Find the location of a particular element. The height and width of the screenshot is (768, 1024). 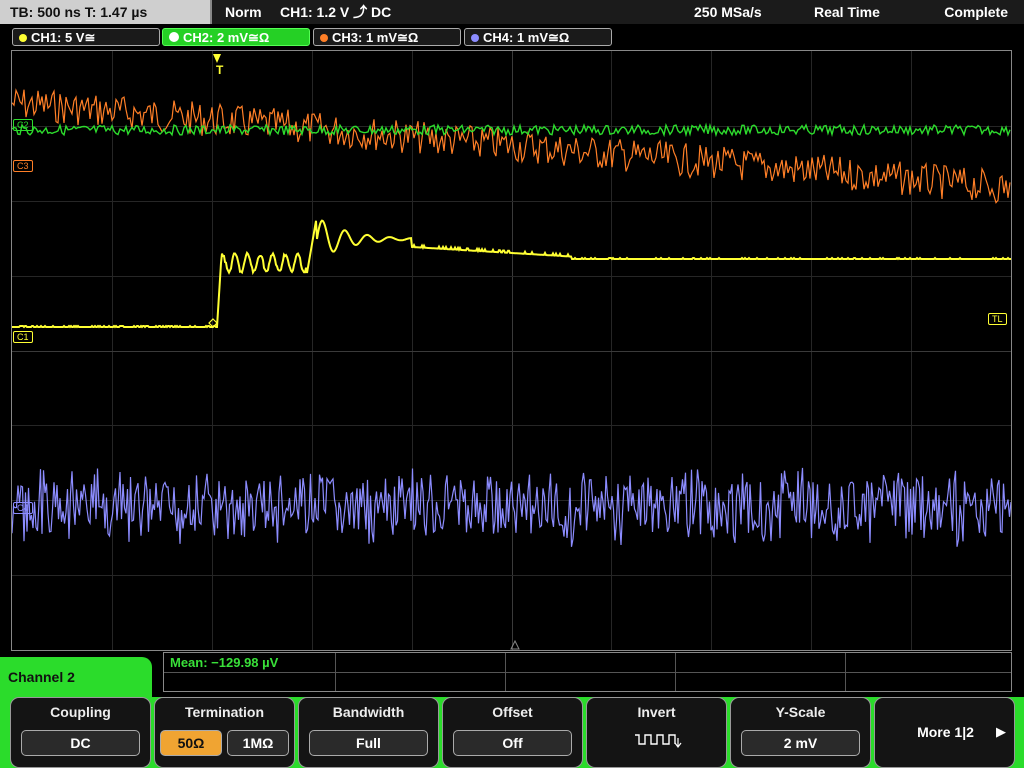

offset-softkey: Offset Off is located at coordinates (512, 732).